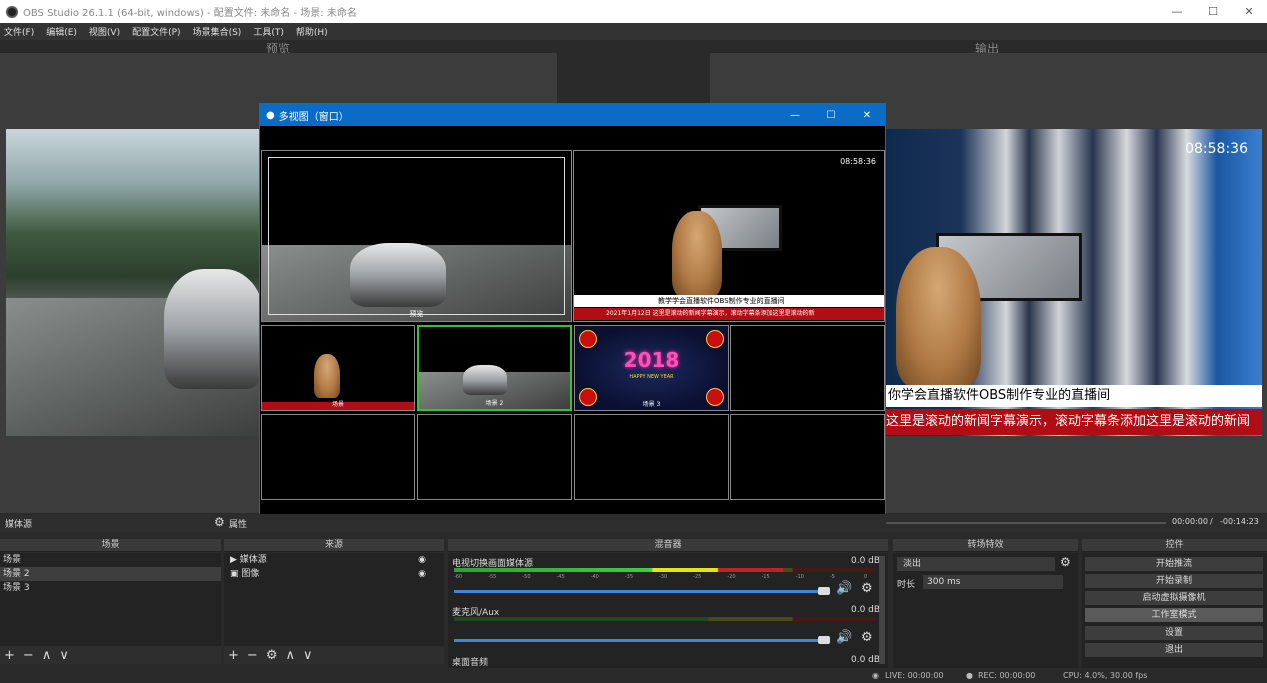 The image size is (1267, 683). I want to click on meter-scale-tick: -35, so click(628, 577).